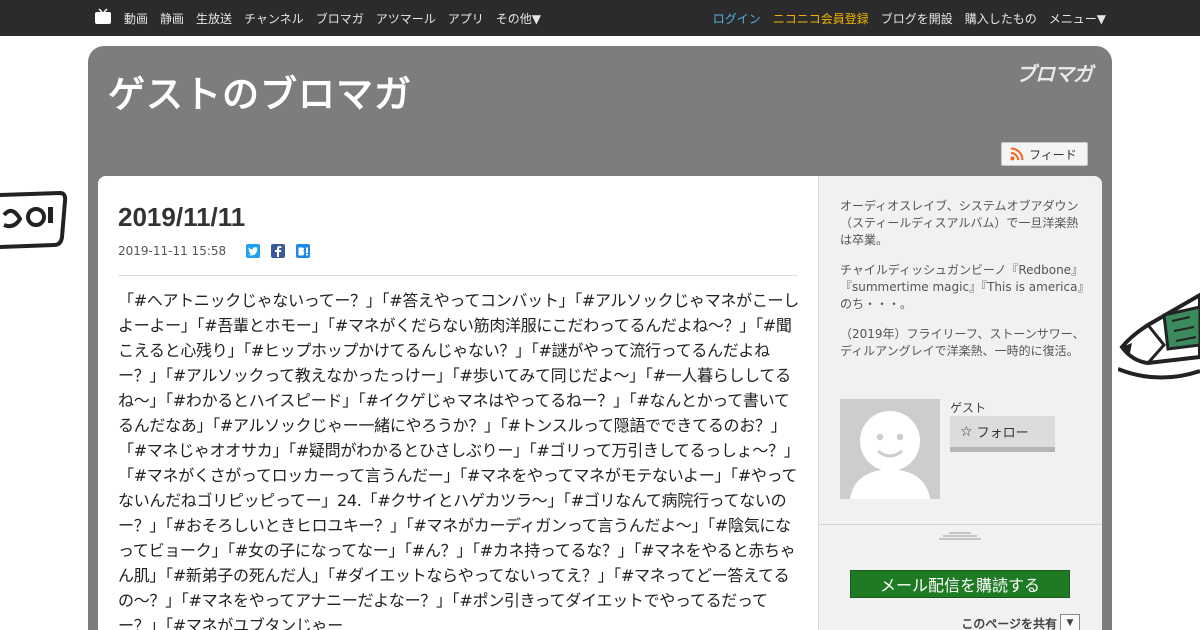  I want to click on feed-button-label: フィード, so click(1053, 154).